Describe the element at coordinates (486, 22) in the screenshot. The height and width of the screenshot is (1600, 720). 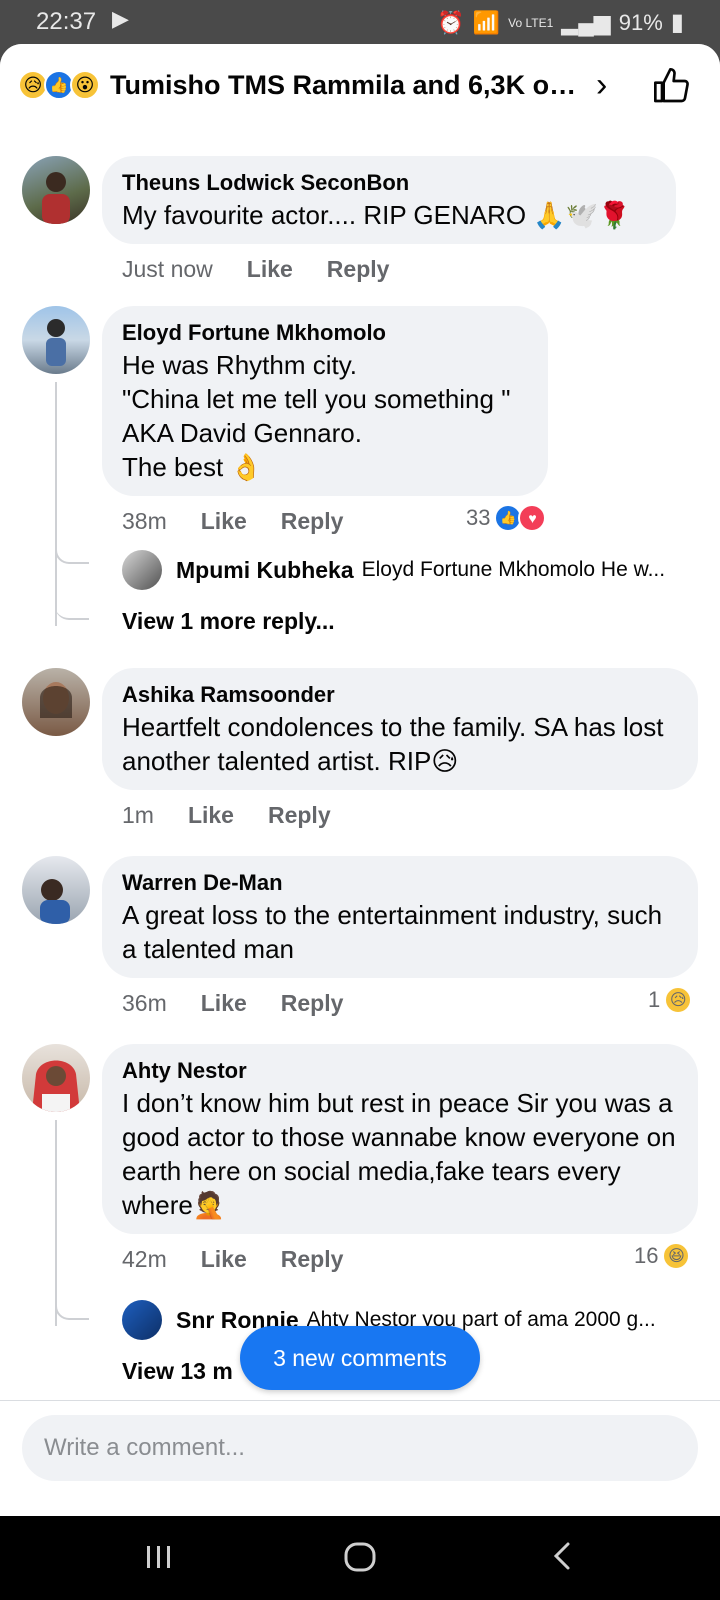
I see `wifi-icon: 📶` at that location.